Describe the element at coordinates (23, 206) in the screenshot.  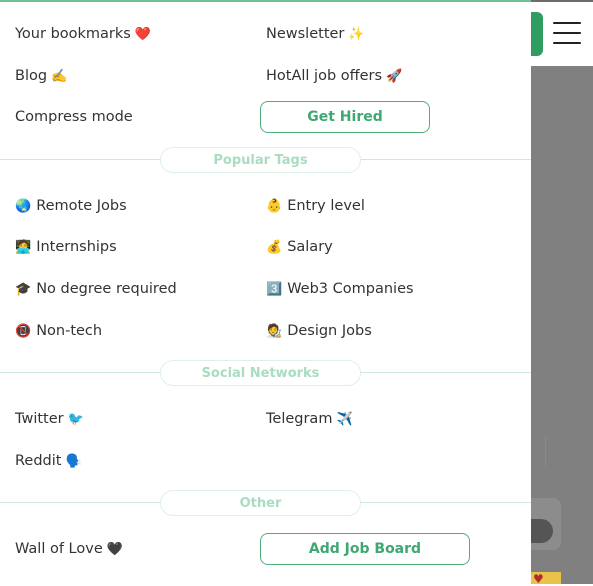
I see `globe-icon: 🌏` at that location.